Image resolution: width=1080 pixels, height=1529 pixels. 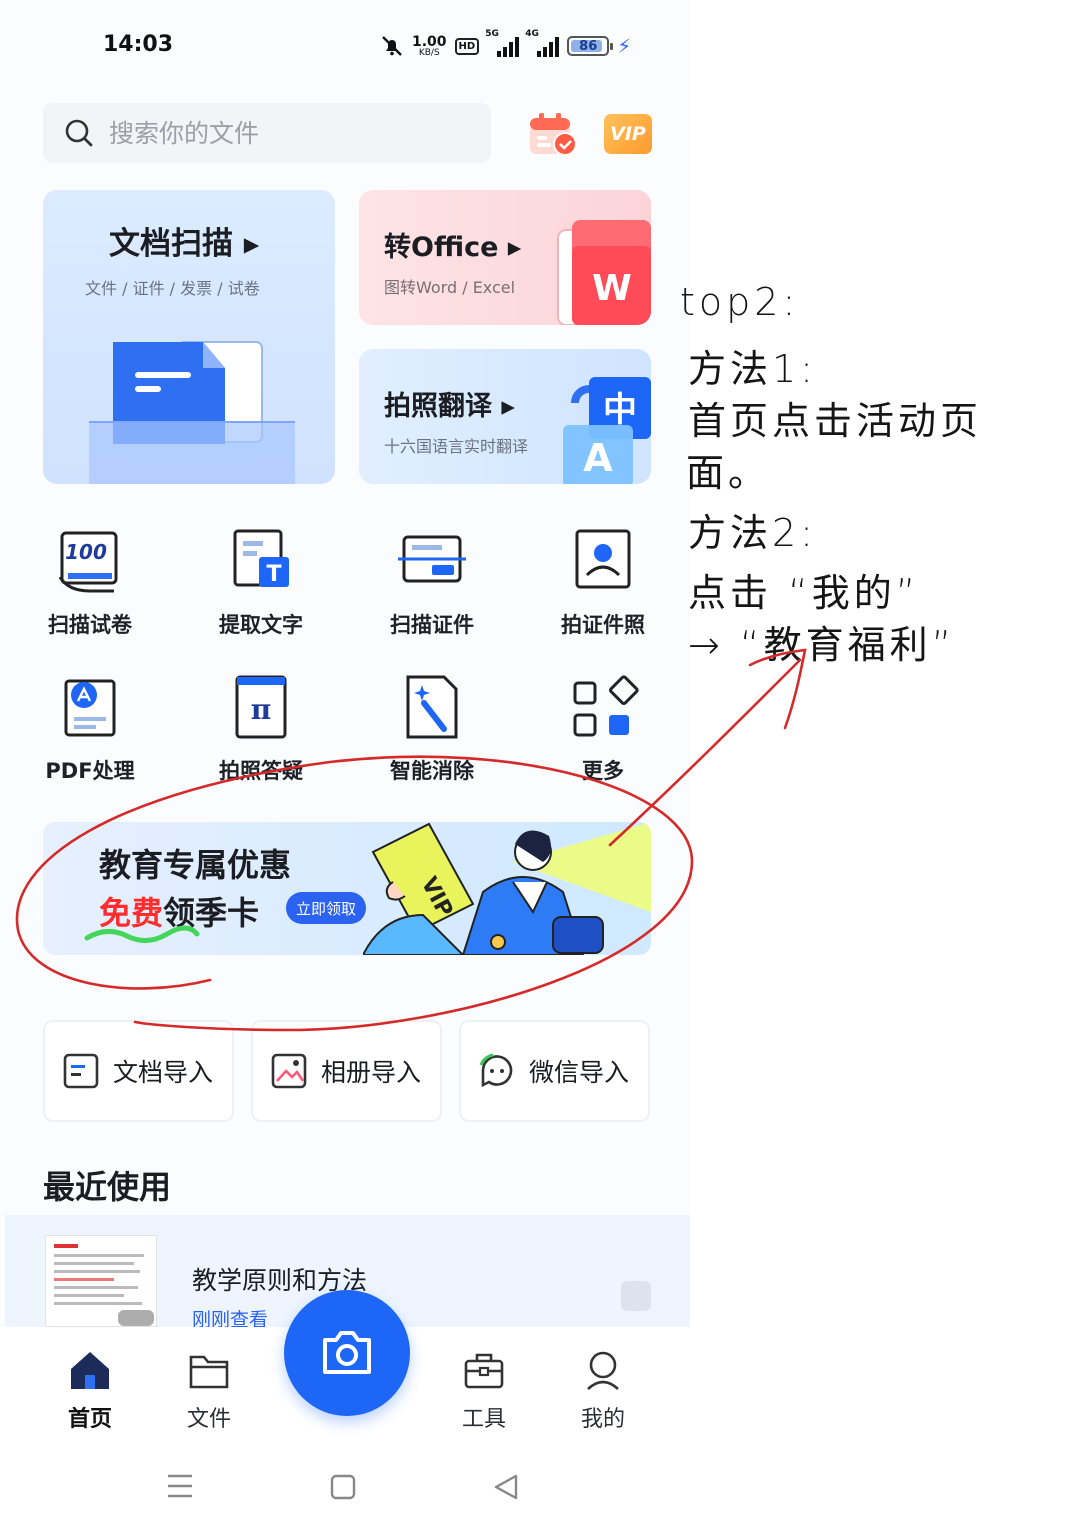 I want to click on camera-icon, so click(x=347, y=1352).